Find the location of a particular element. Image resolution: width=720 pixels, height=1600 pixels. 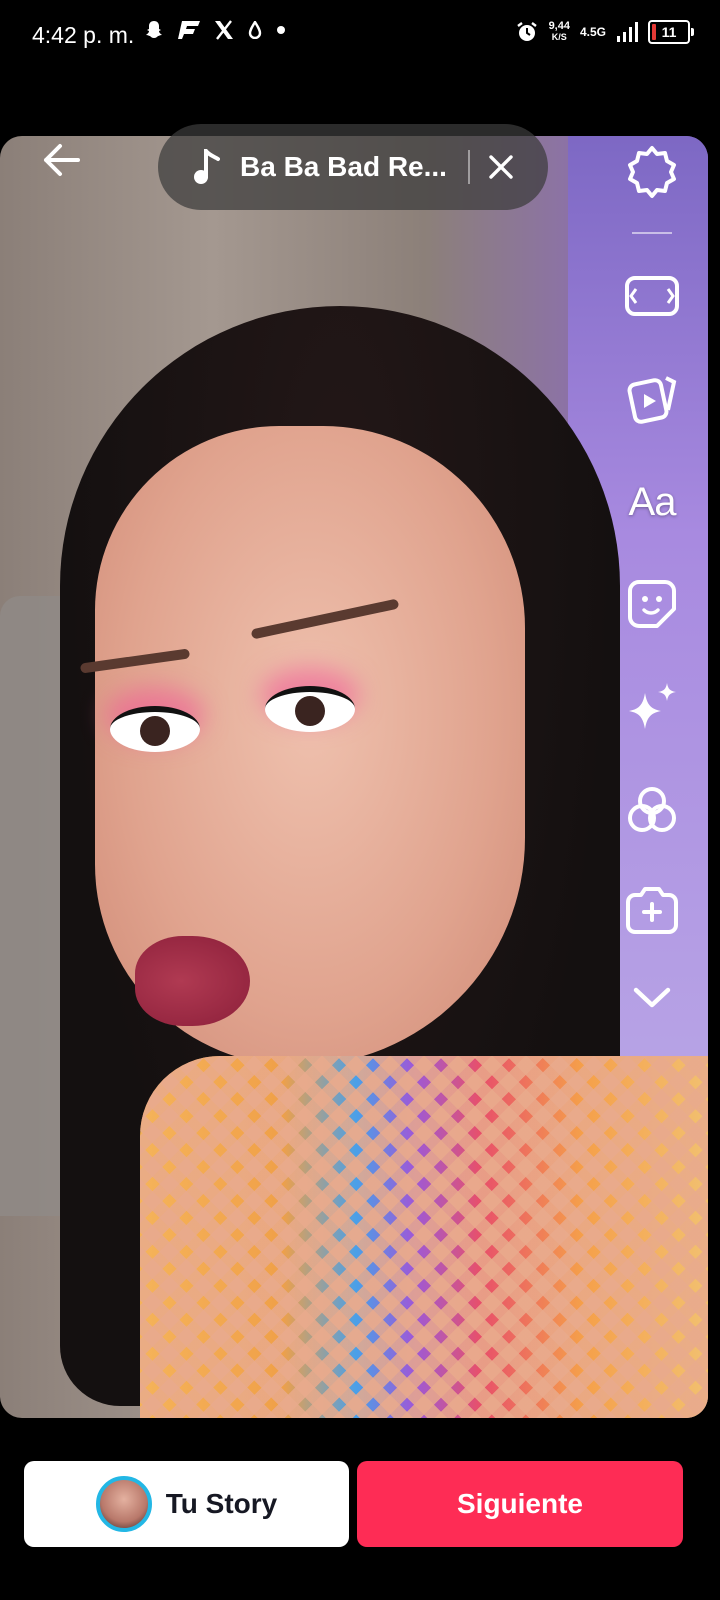

filters-button is located at coordinates (652, 810).